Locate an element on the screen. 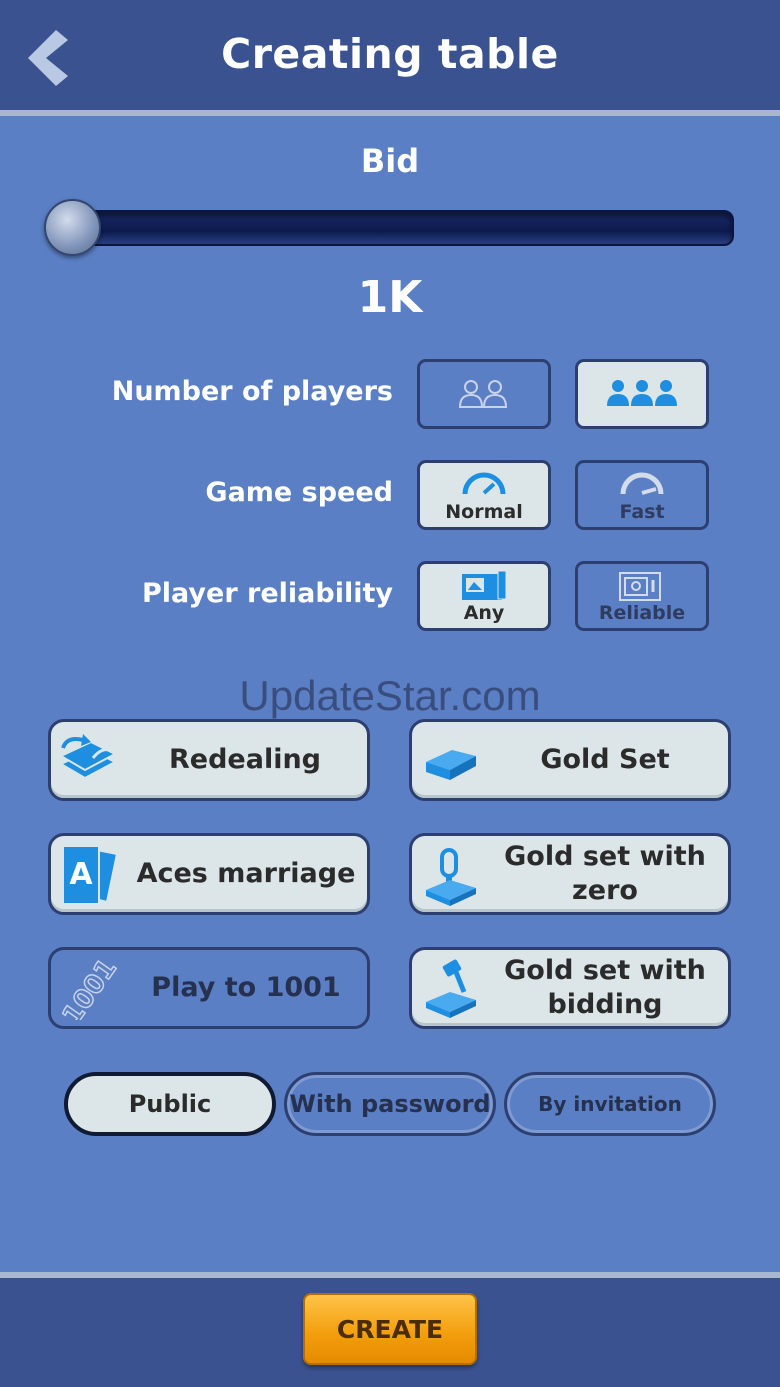  gold-set-zero-toggle: Gold set with zero is located at coordinates (570, 874).